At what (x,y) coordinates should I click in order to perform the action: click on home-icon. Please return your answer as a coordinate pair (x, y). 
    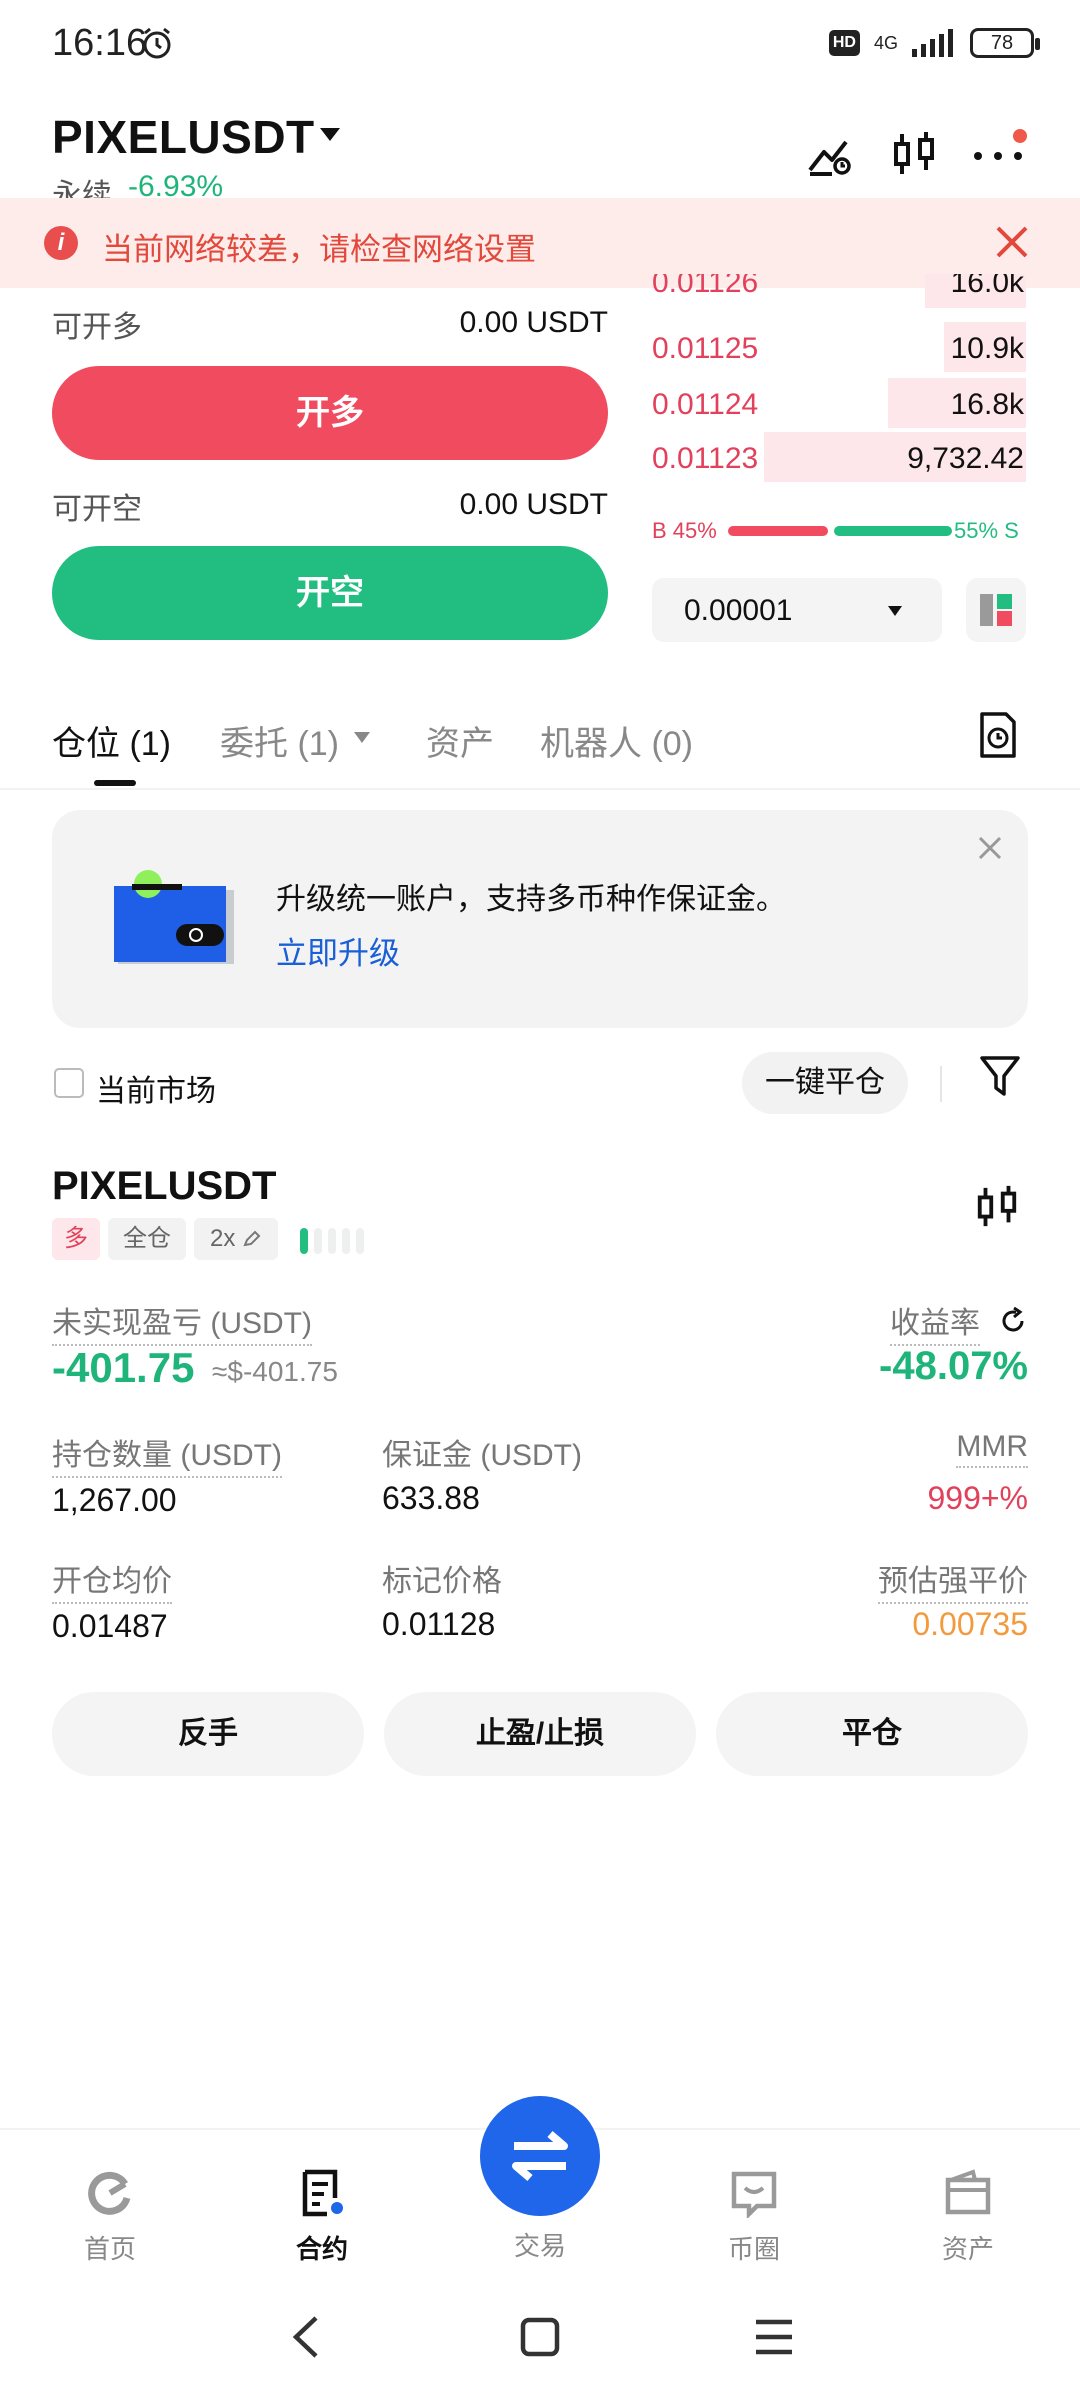
    Looking at the image, I should click on (109, 2193).